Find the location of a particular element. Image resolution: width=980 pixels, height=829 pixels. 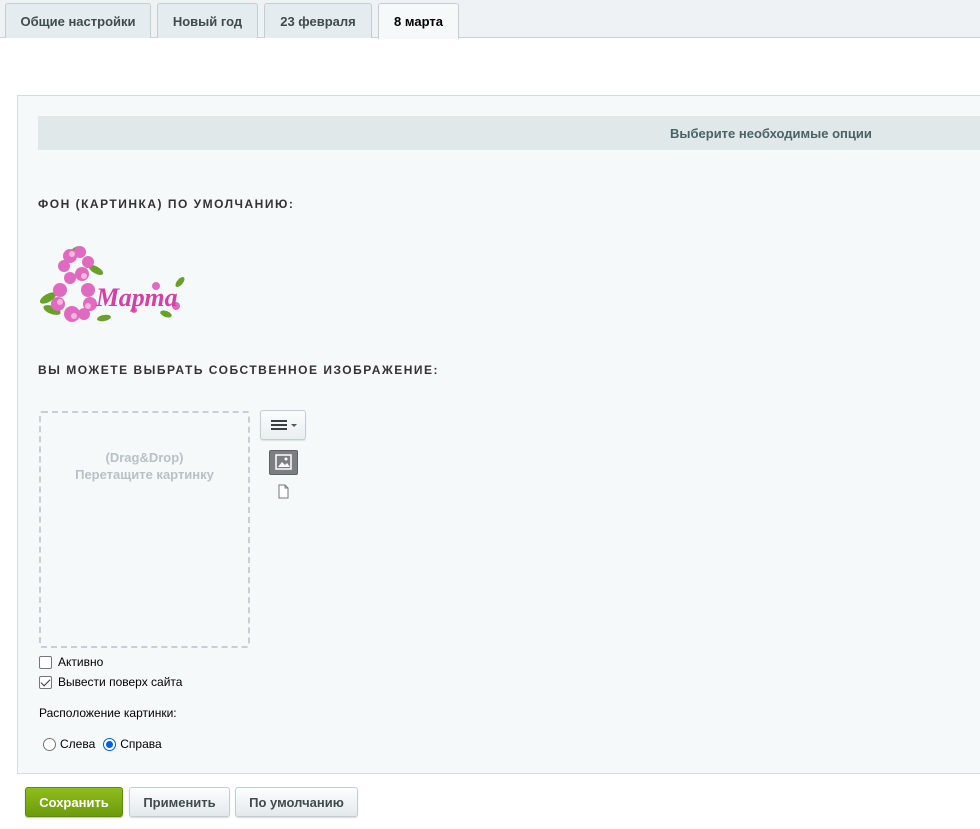

position-left-label: Слева is located at coordinates (78, 744).